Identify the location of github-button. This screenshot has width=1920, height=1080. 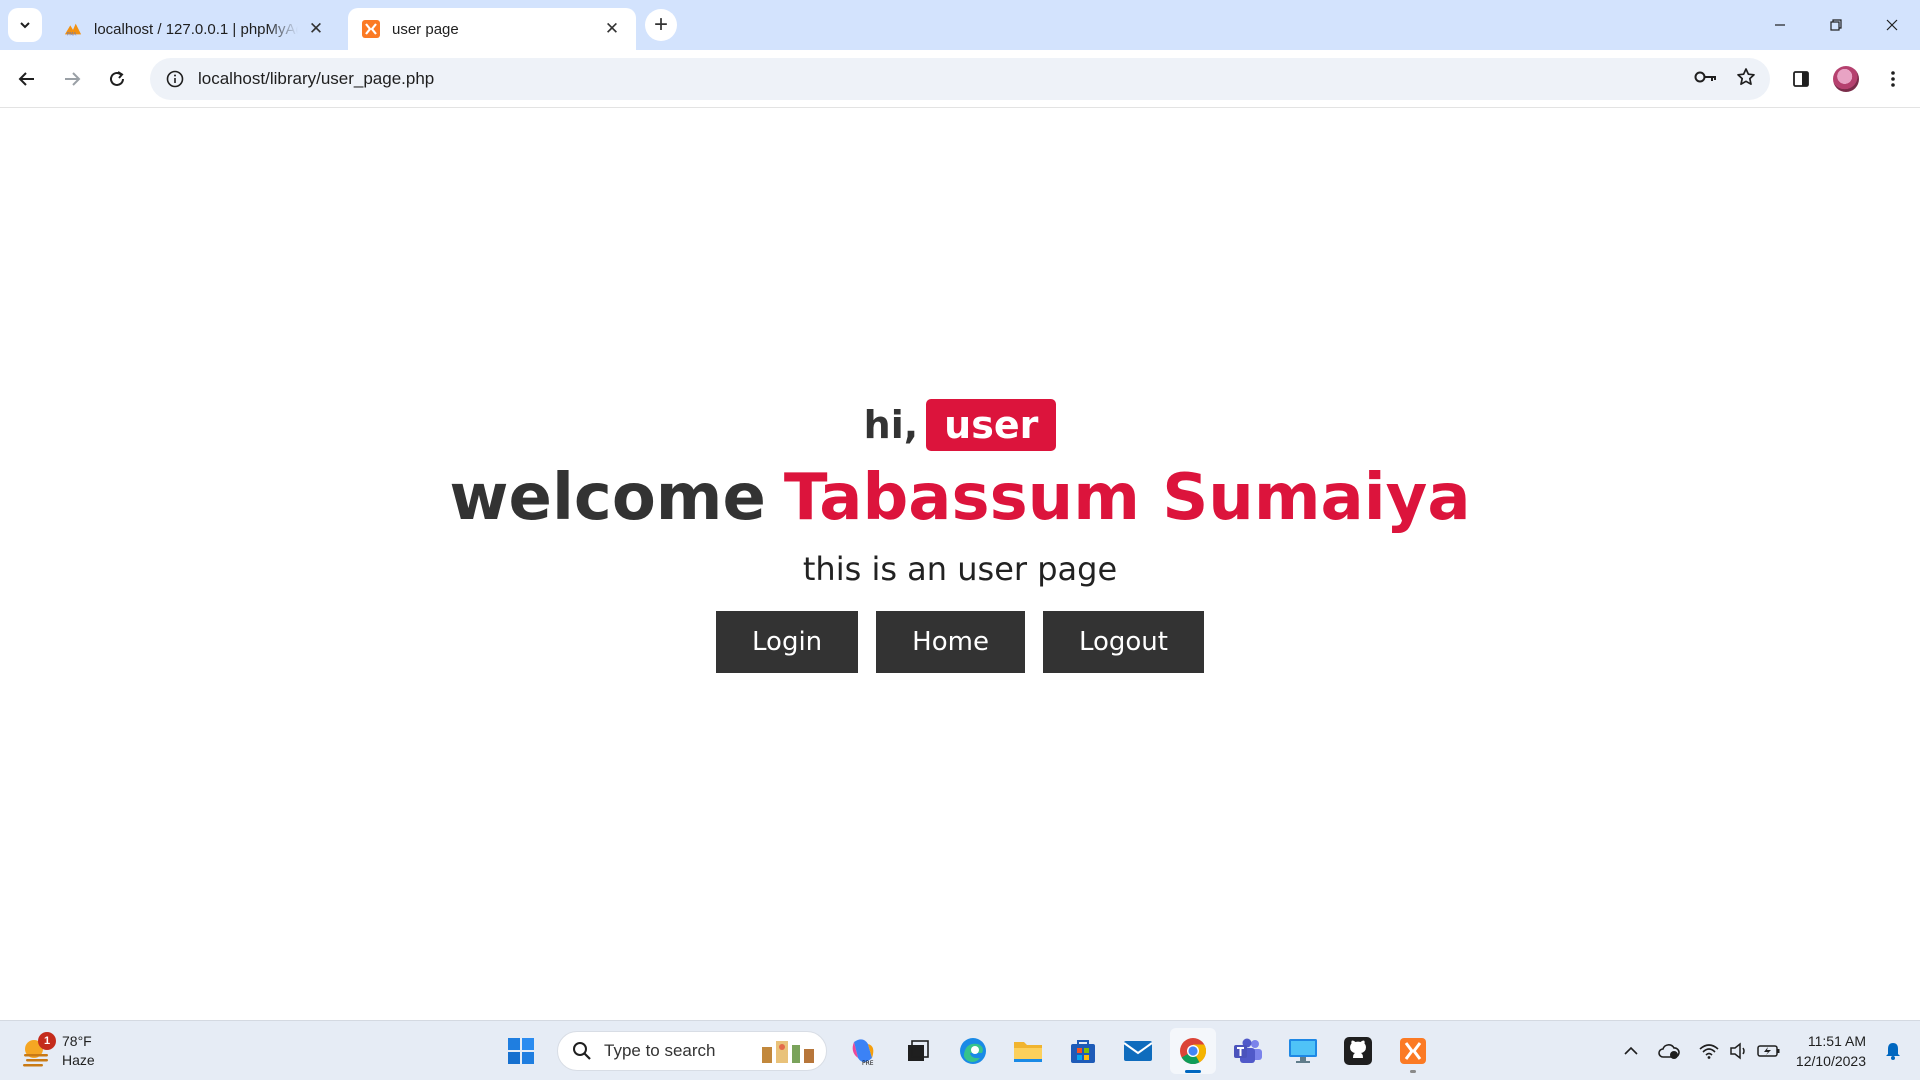
(1358, 1051).